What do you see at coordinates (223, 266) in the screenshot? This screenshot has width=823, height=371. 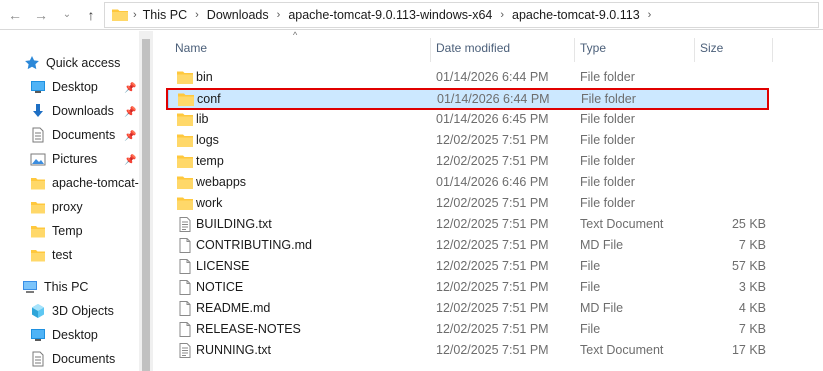 I see `file-name: LICENSE` at bounding box center [223, 266].